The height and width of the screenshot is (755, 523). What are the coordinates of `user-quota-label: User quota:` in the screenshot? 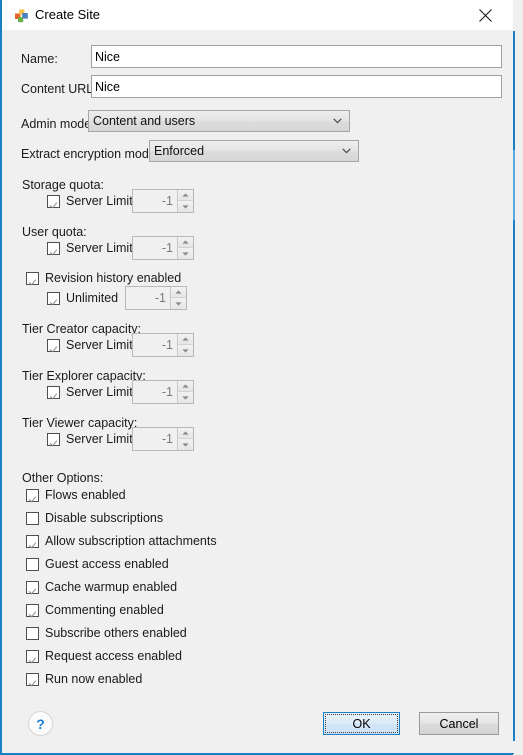 It's located at (54, 232).